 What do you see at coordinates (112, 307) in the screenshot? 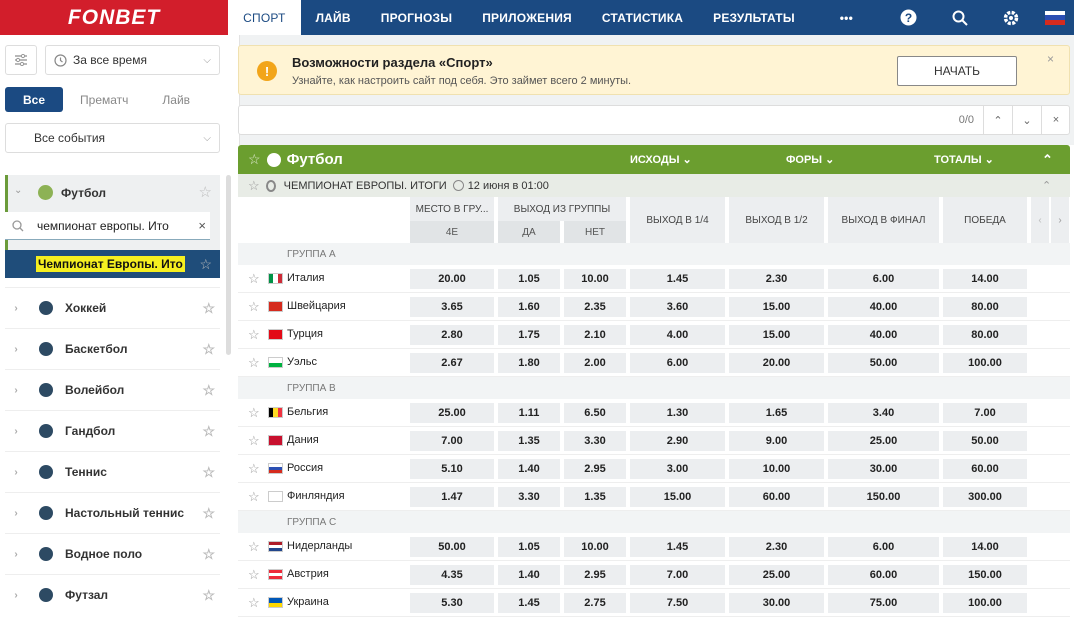
I see `sidebar-item-hockey: › Хоккей ☆` at bounding box center [112, 307].